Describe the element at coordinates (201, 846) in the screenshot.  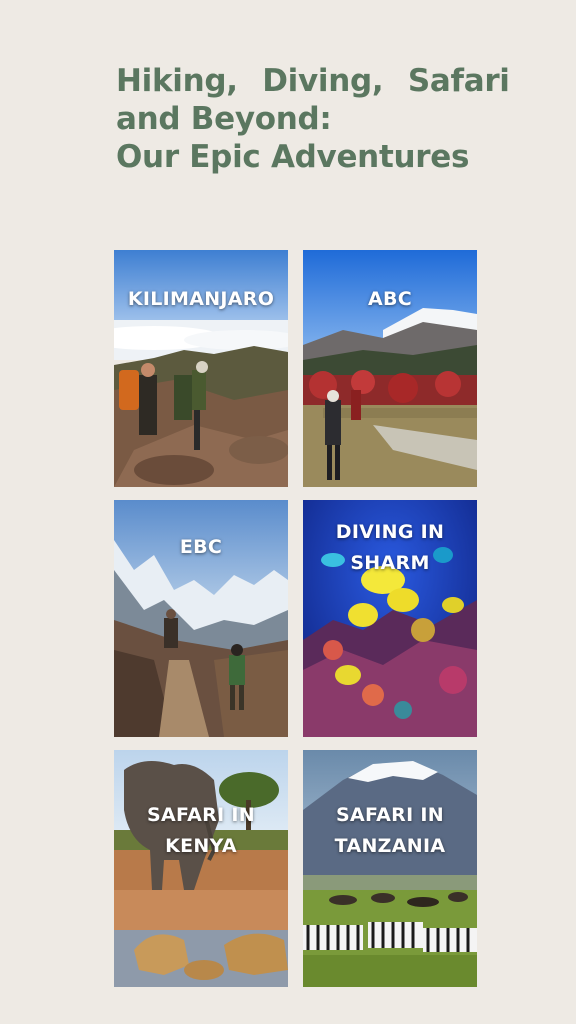
I see `card-label: KENYA` at that location.